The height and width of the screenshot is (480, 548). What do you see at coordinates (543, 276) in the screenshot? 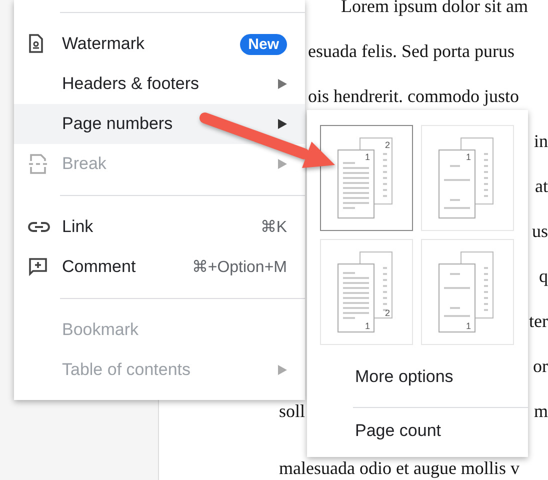
I see `document-text: q` at bounding box center [543, 276].